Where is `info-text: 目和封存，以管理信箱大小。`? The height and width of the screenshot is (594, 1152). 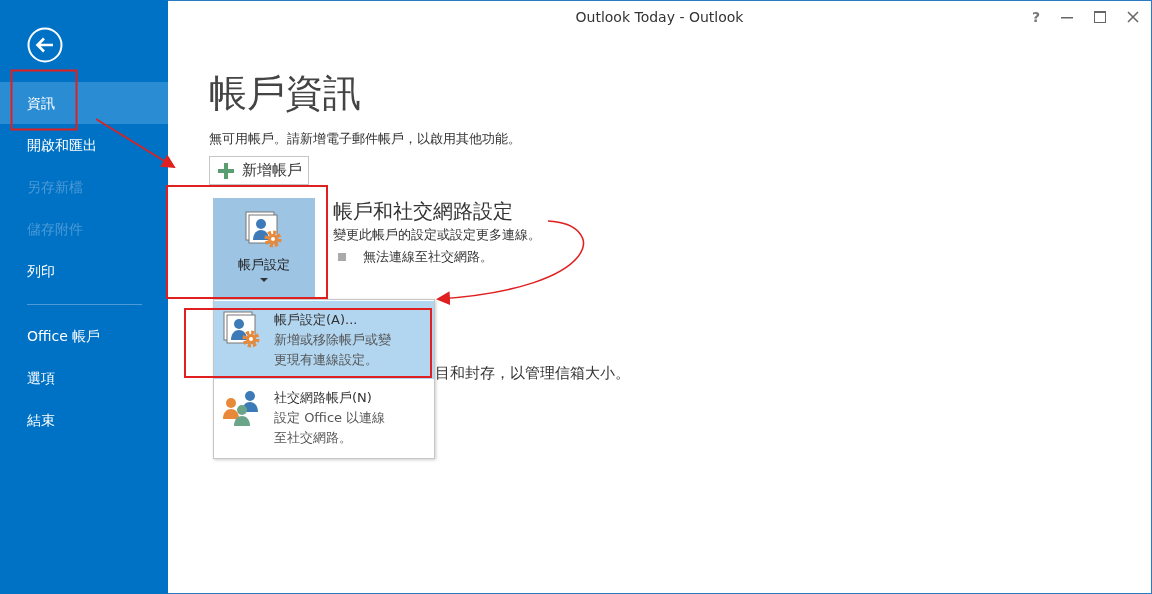 info-text: 目和封存，以管理信箱大小。 is located at coordinates (533, 373).